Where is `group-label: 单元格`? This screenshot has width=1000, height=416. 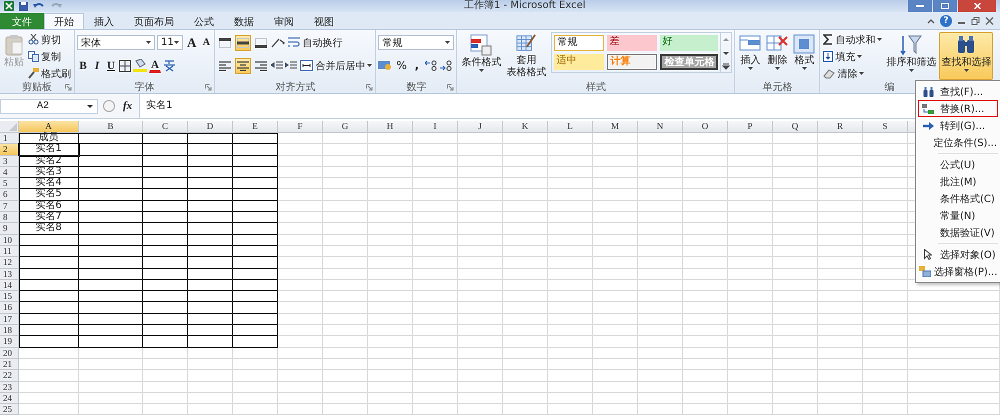 group-label: 单元格 is located at coordinates (777, 87).